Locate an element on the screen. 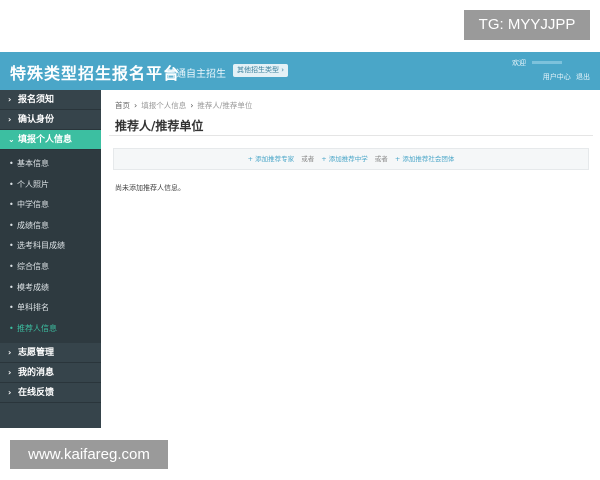 This screenshot has height=480, width=600. sidebar-item-label: 志愿管理 is located at coordinates (36, 353).